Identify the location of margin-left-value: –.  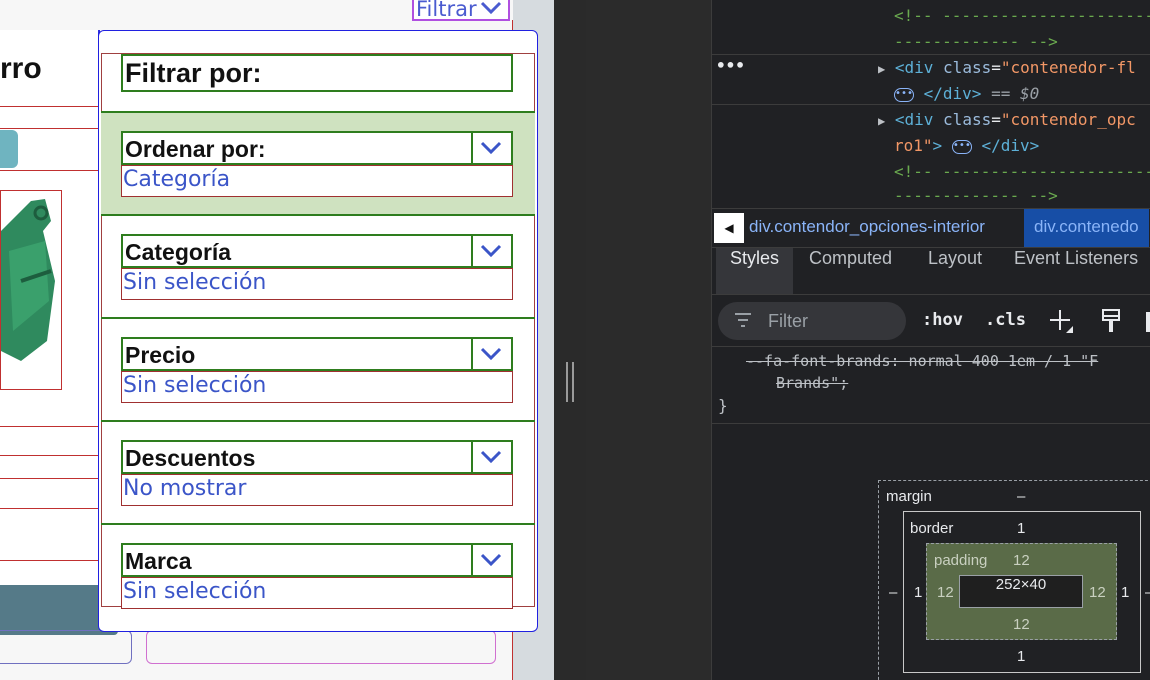
(893, 592).